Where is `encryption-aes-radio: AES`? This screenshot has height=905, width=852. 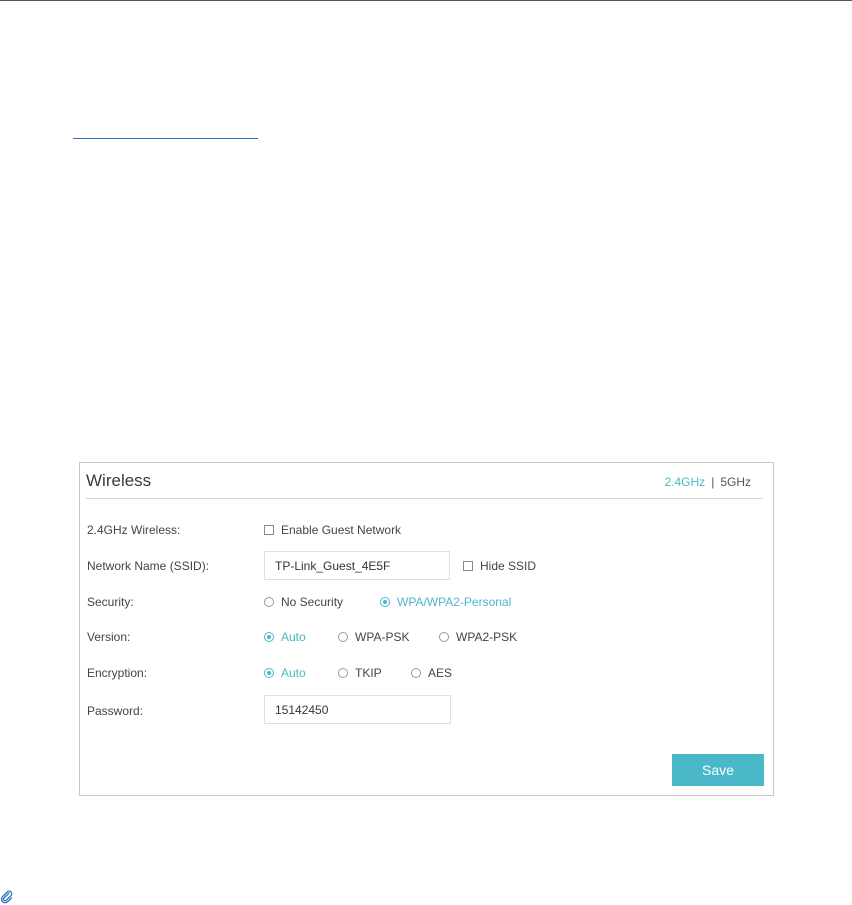 encryption-aes-radio: AES is located at coordinates (431, 673).